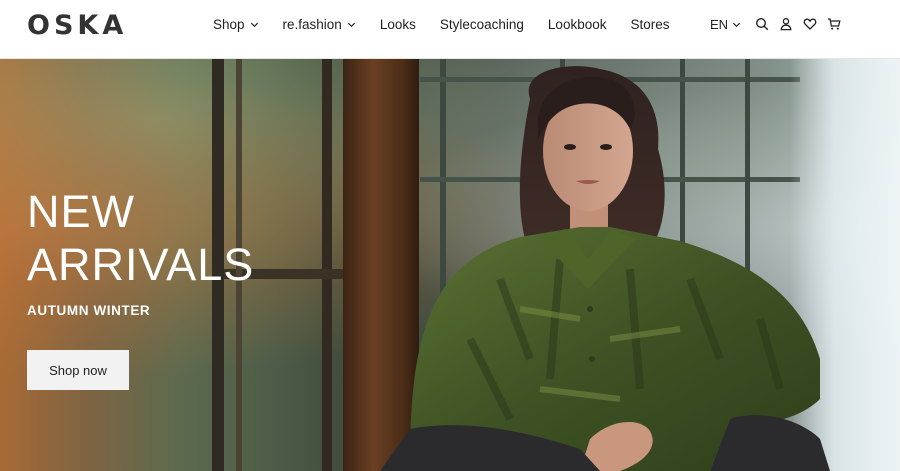 This screenshot has width=900, height=471. What do you see at coordinates (89, 310) in the screenshot?
I see `hero-subtitle: AUTUMN WINTER` at bounding box center [89, 310].